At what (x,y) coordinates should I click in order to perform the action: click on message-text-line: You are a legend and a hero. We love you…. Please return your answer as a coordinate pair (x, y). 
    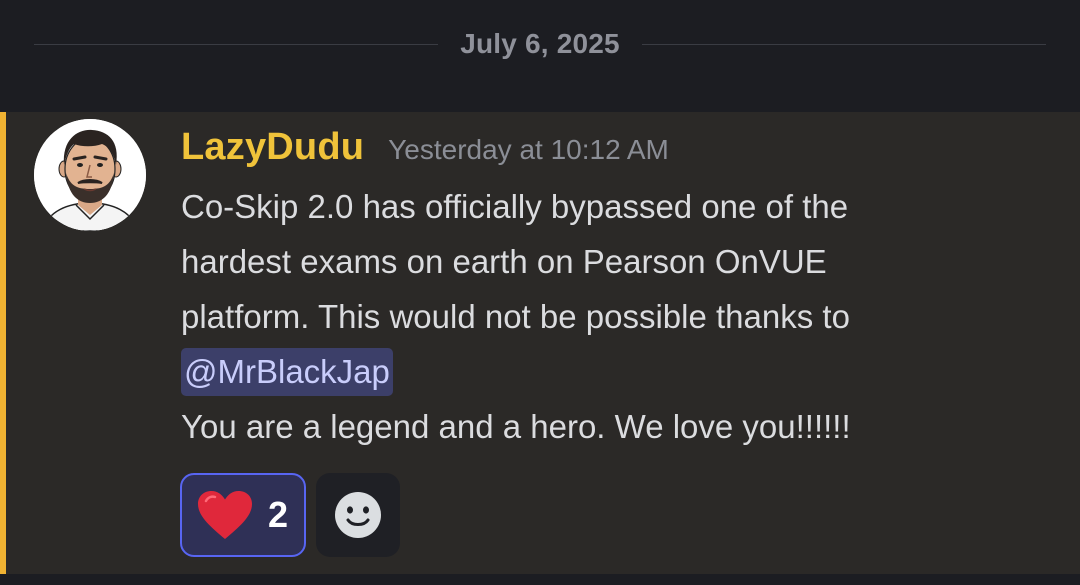
    Looking at the image, I should click on (516, 426).